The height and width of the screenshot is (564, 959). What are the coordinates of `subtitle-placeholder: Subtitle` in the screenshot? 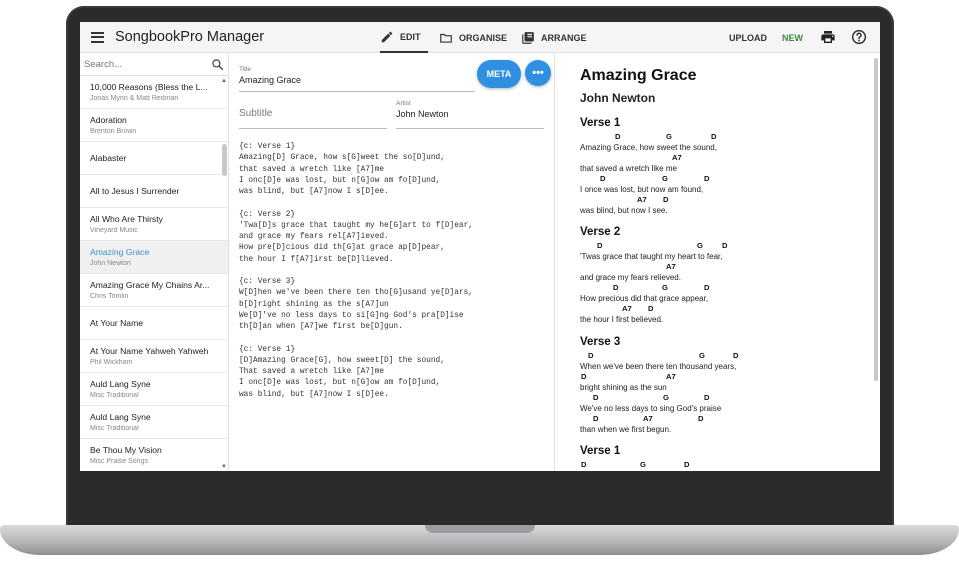 It's located at (256, 113).